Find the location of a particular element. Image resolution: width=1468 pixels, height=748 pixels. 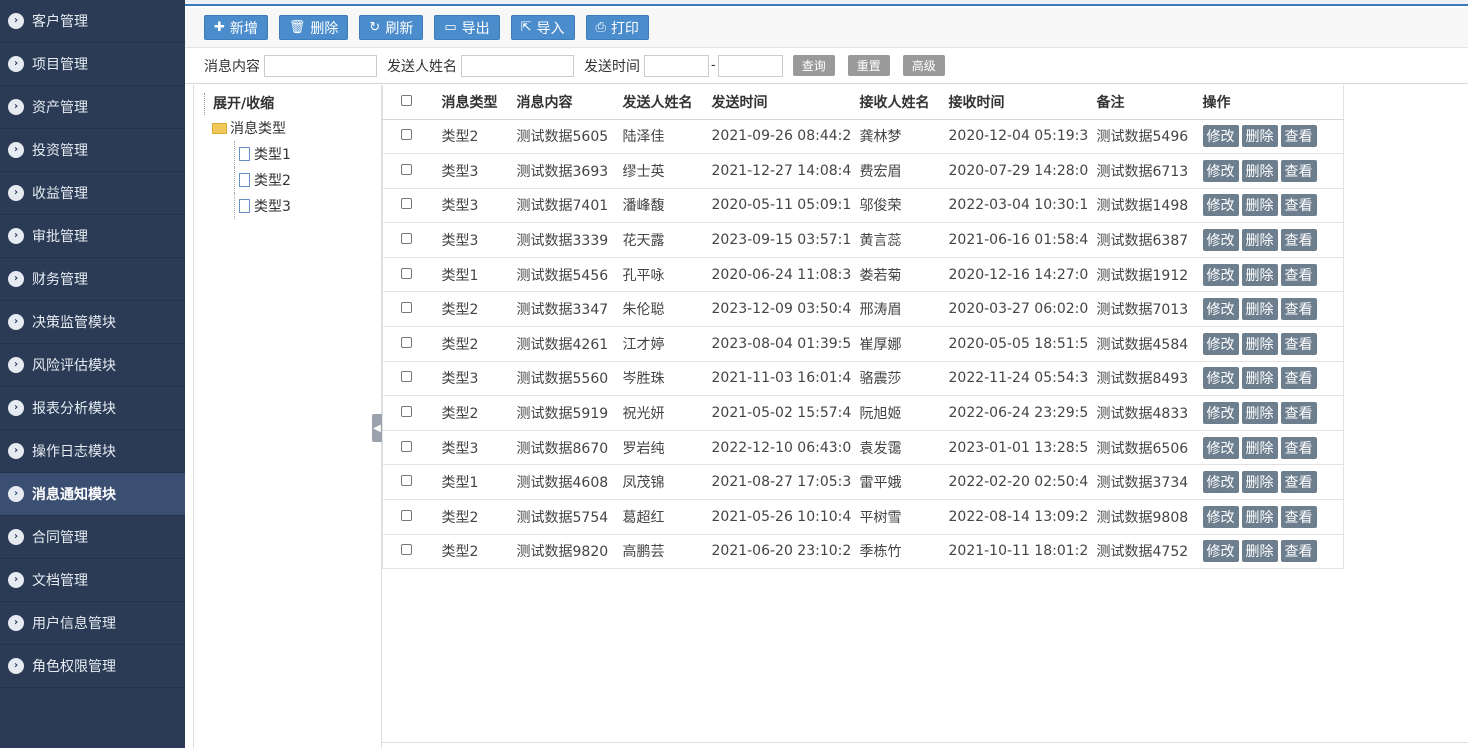

tree-leaf: 类型2 is located at coordinates (307, 180).